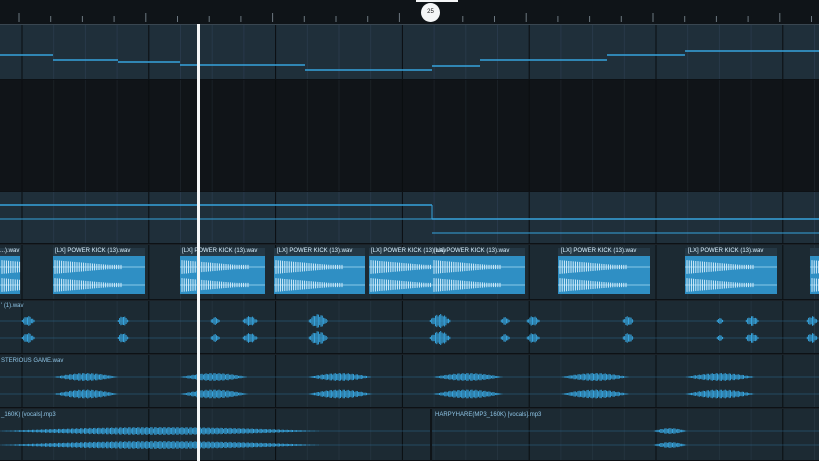 This screenshot has height=461, width=819. I want to click on clip-boundary, so click(431, 435).